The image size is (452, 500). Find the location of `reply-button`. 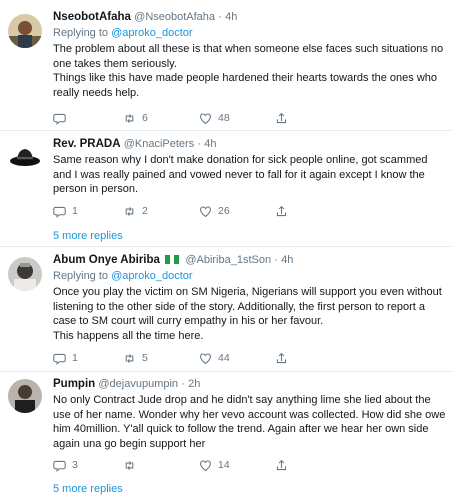

reply-button is located at coordinates (62, 118).